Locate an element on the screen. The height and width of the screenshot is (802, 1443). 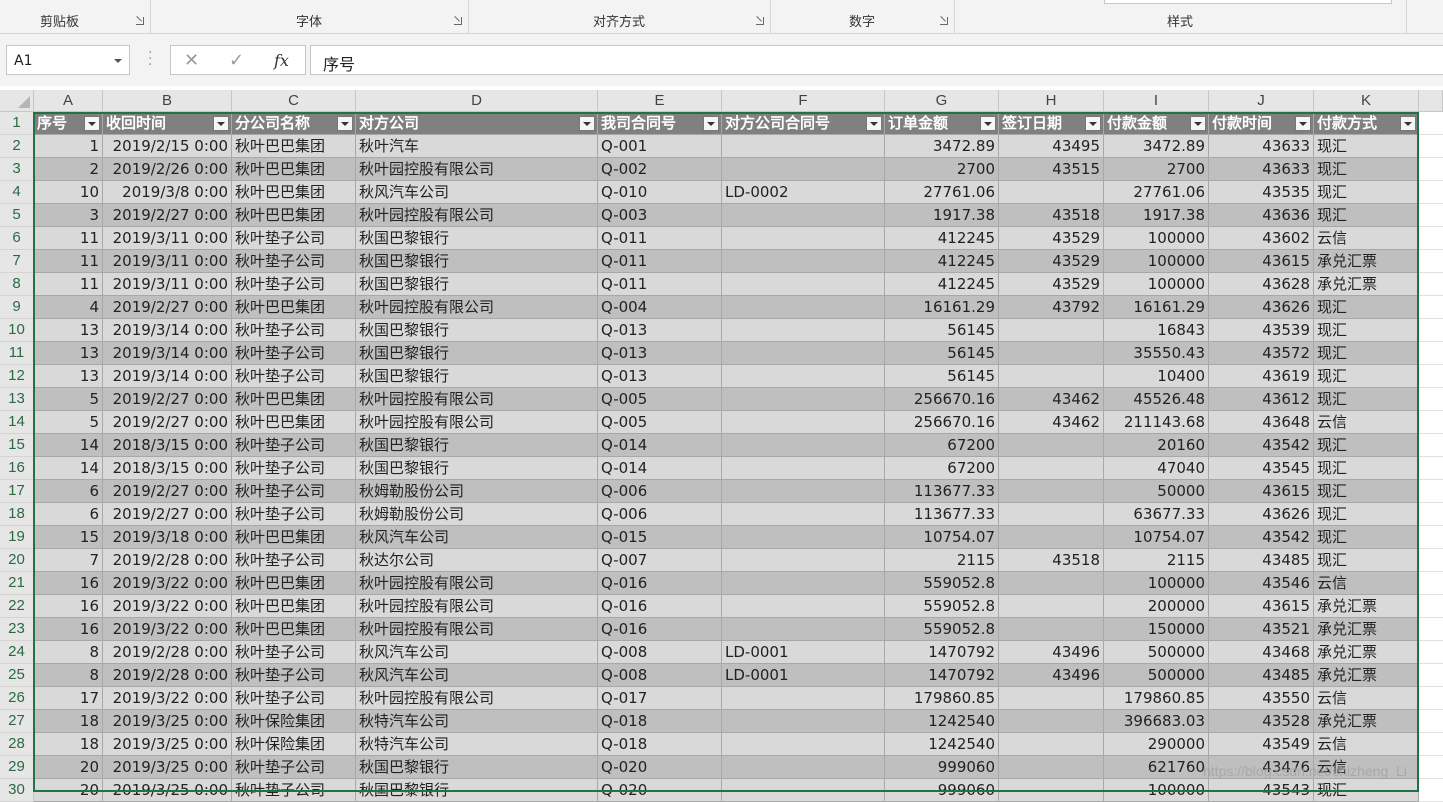
table-cell: 621760 is located at coordinates (1156, 767).